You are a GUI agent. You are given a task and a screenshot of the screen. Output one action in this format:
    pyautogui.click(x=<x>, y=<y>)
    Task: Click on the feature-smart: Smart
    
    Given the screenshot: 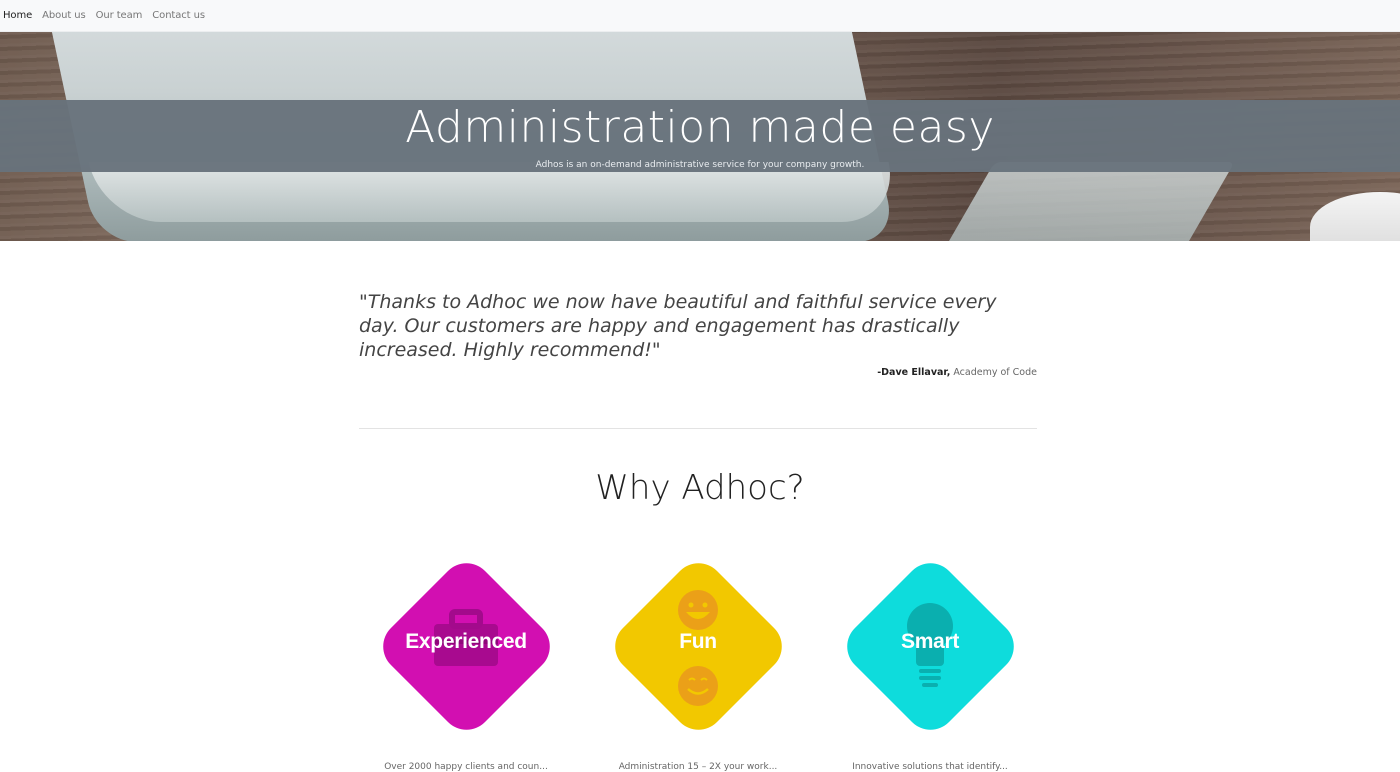 What is the action you would take?
    pyautogui.click(x=930, y=646)
    